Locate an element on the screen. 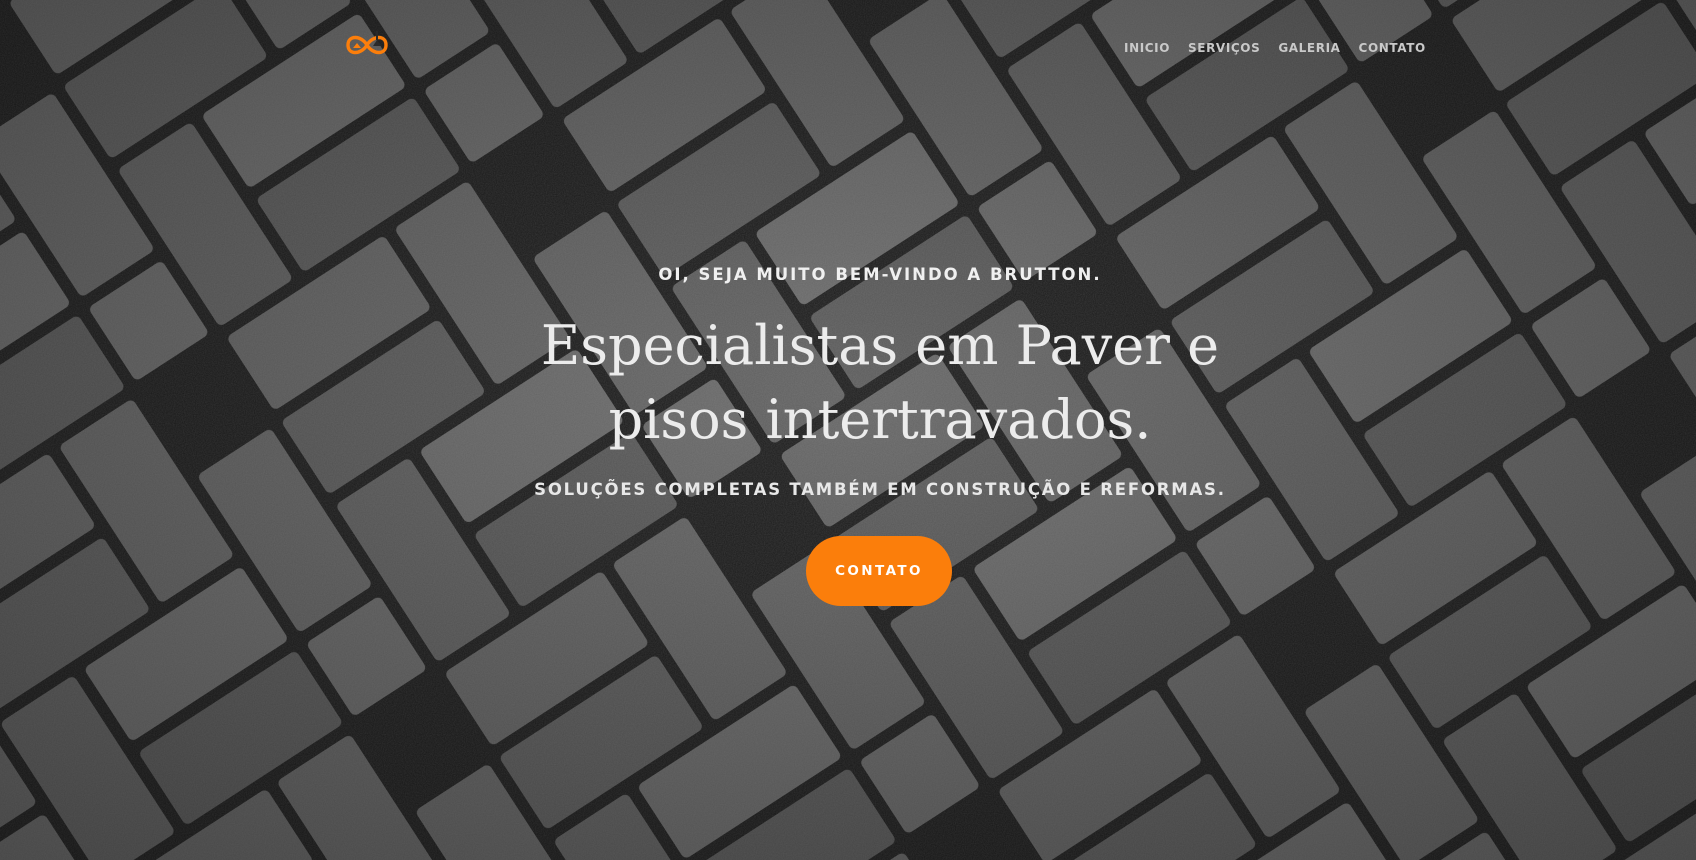 Image resolution: width=1696 pixels, height=860 pixels. hero-title-line-1: Especialistas em Paver e is located at coordinates (880, 345).